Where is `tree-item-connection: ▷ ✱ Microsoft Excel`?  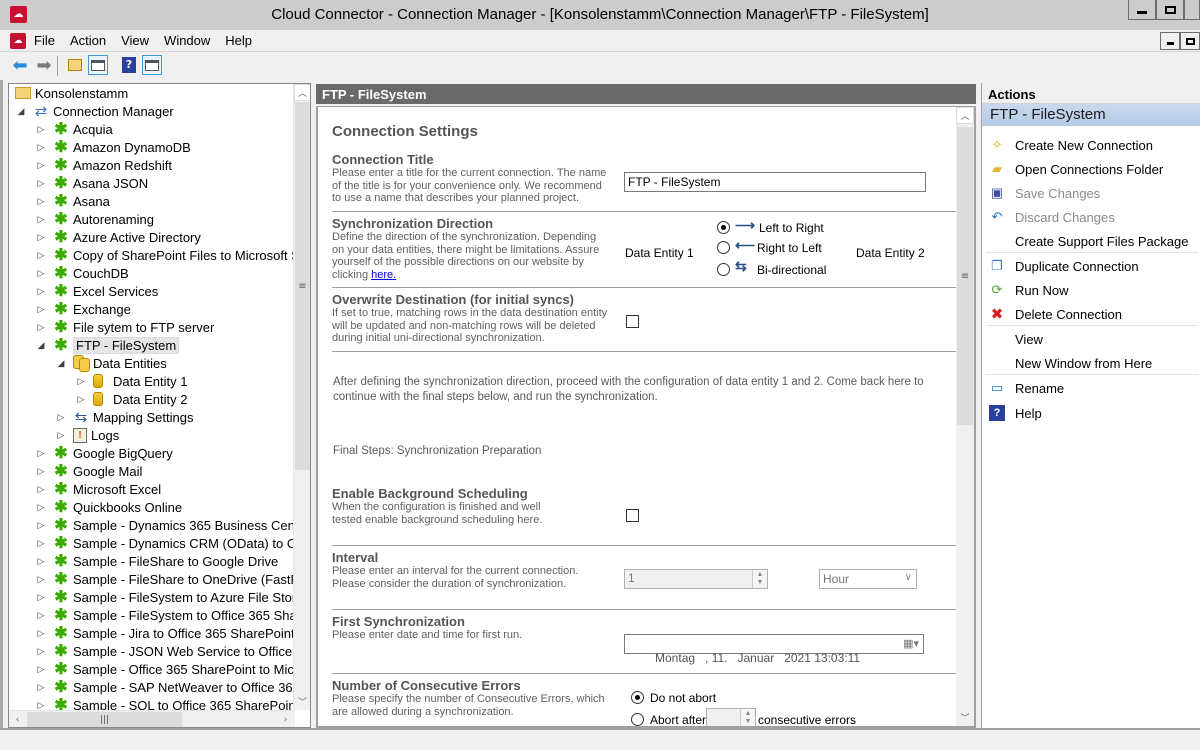
tree-item-connection: ▷ ✱ Microsoft Excel is located at coordinates (98, 489).